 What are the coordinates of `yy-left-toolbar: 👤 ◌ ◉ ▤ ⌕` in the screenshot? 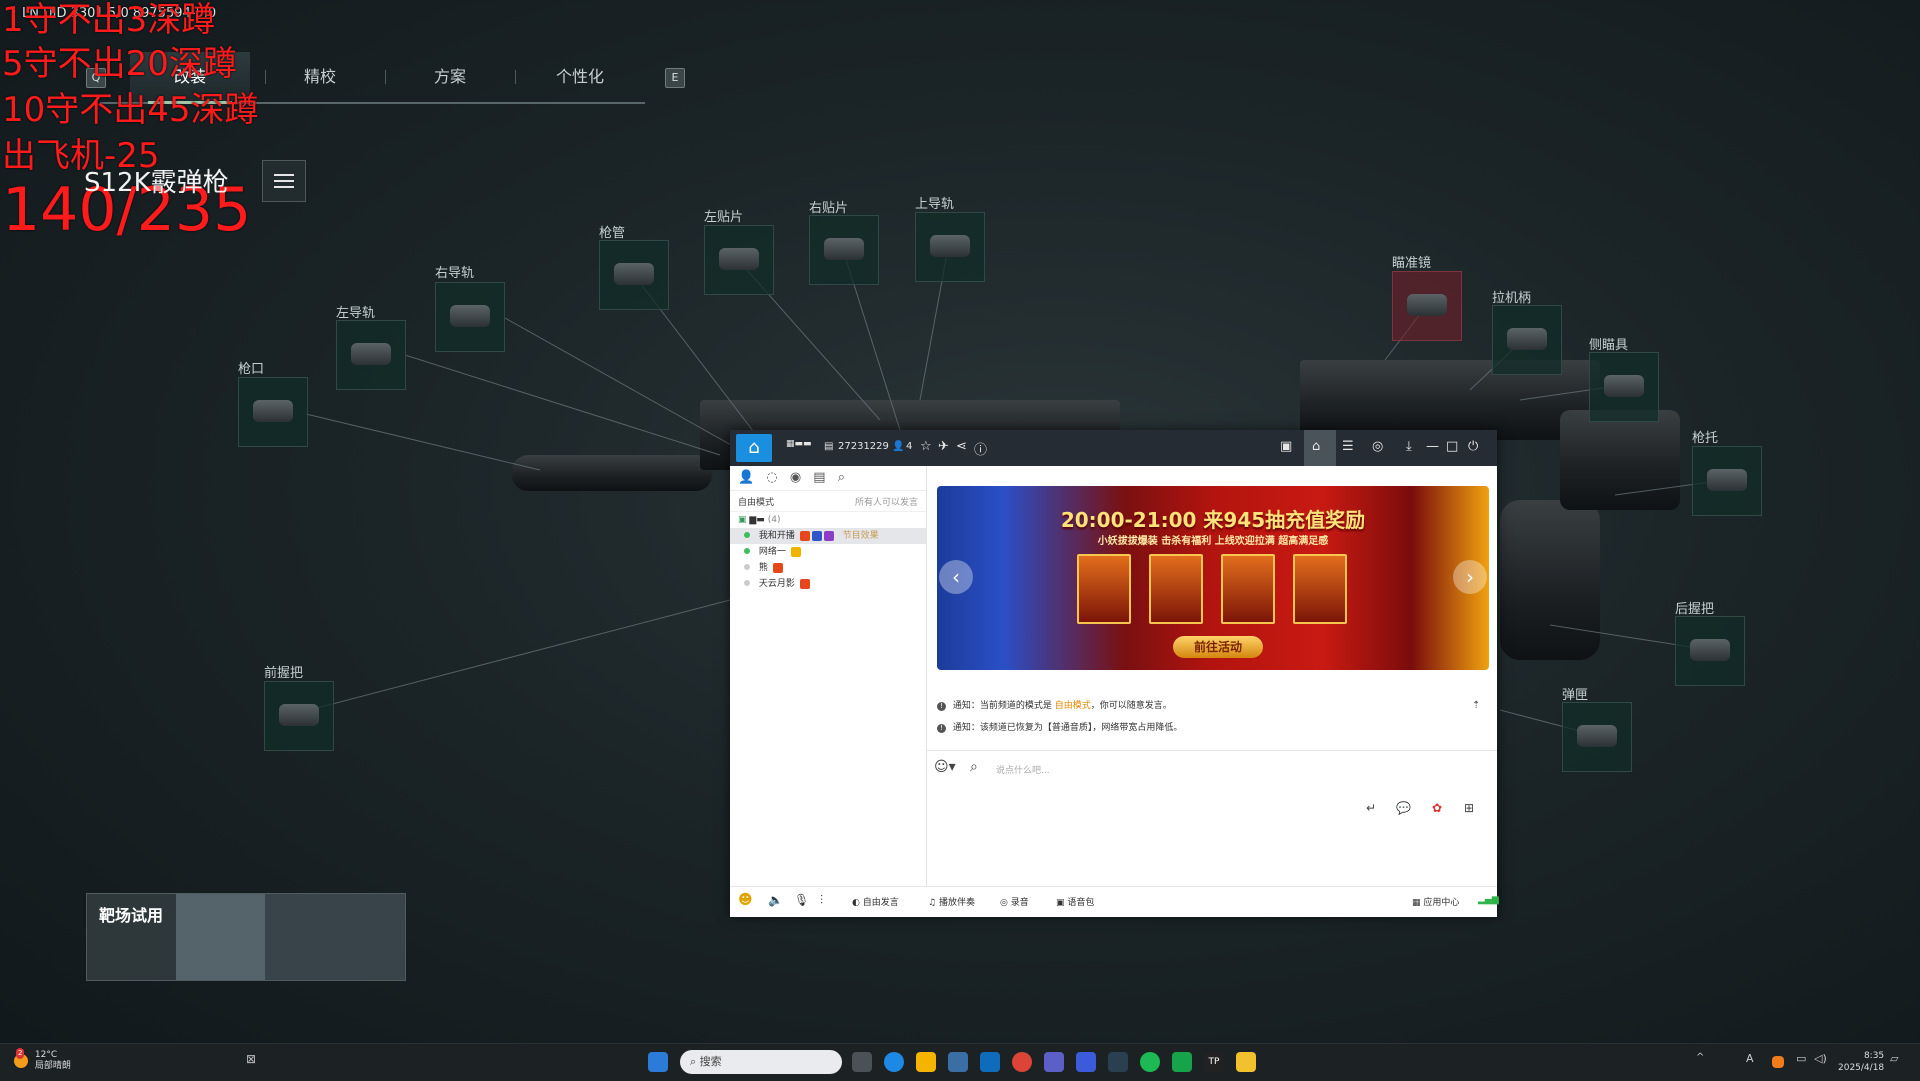 It's located at (828, 478).